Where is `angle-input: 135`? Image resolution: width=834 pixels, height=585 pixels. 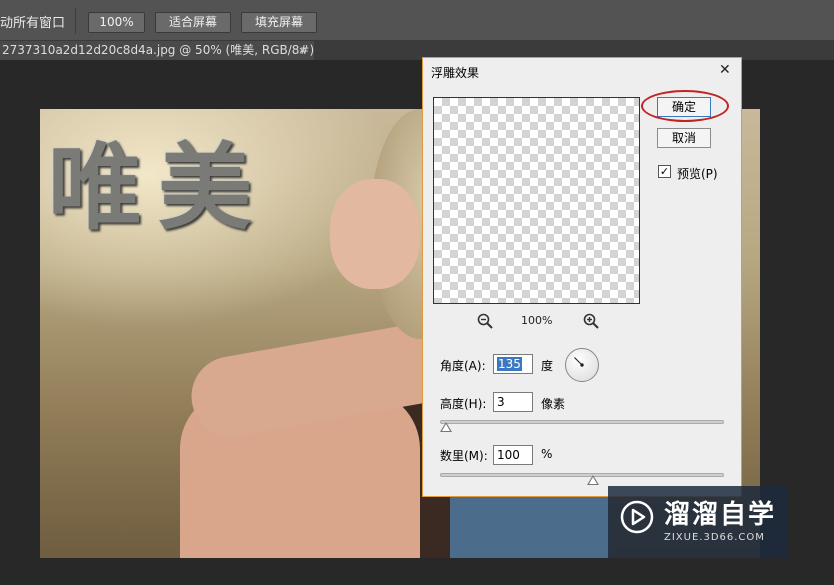
angle-input: 135 is located at coordinates (513, 364).